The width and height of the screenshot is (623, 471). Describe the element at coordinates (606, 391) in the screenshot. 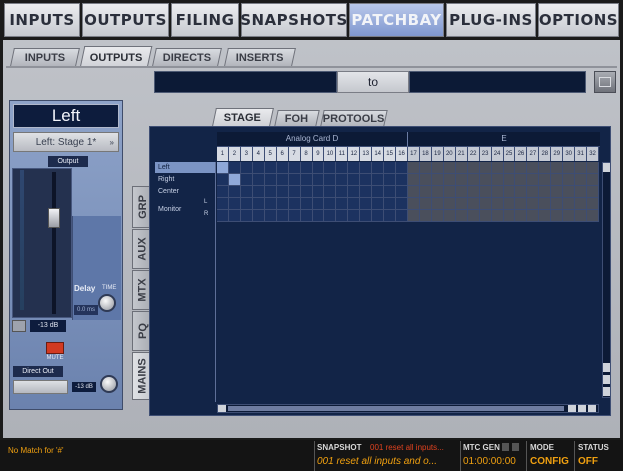

I see `scroll-down-icon` at that location.